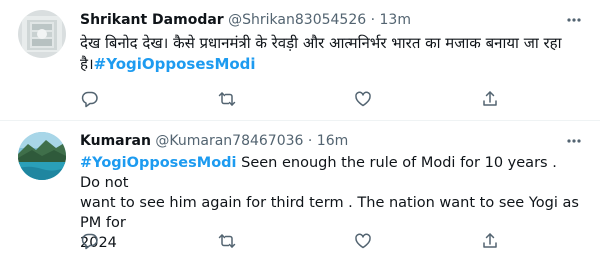 Image resolution: width=600 pixels, height=264 pixels. I want to click on timestamp: 13m, so click(395, 20).